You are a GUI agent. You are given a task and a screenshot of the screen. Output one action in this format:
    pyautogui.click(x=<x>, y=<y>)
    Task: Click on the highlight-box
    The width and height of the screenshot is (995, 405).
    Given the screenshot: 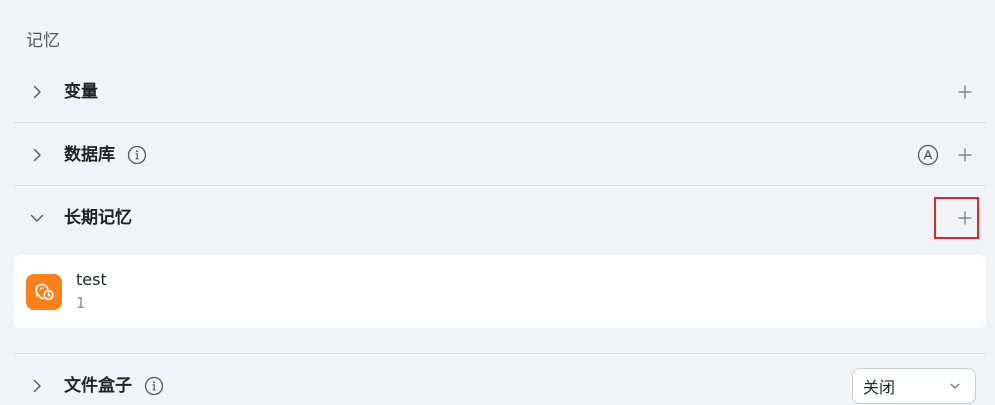 What is the action you would take?
    pyautogui.click(x=956, y=218)
    